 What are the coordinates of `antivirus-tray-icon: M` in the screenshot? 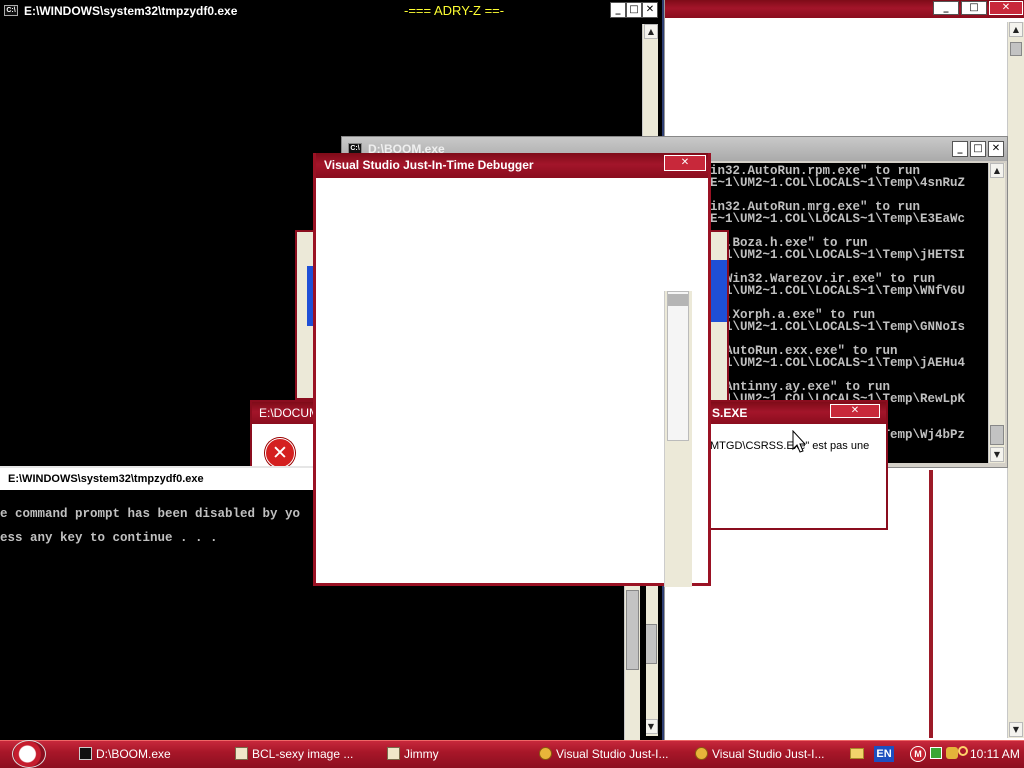 It's located at (918, 754).